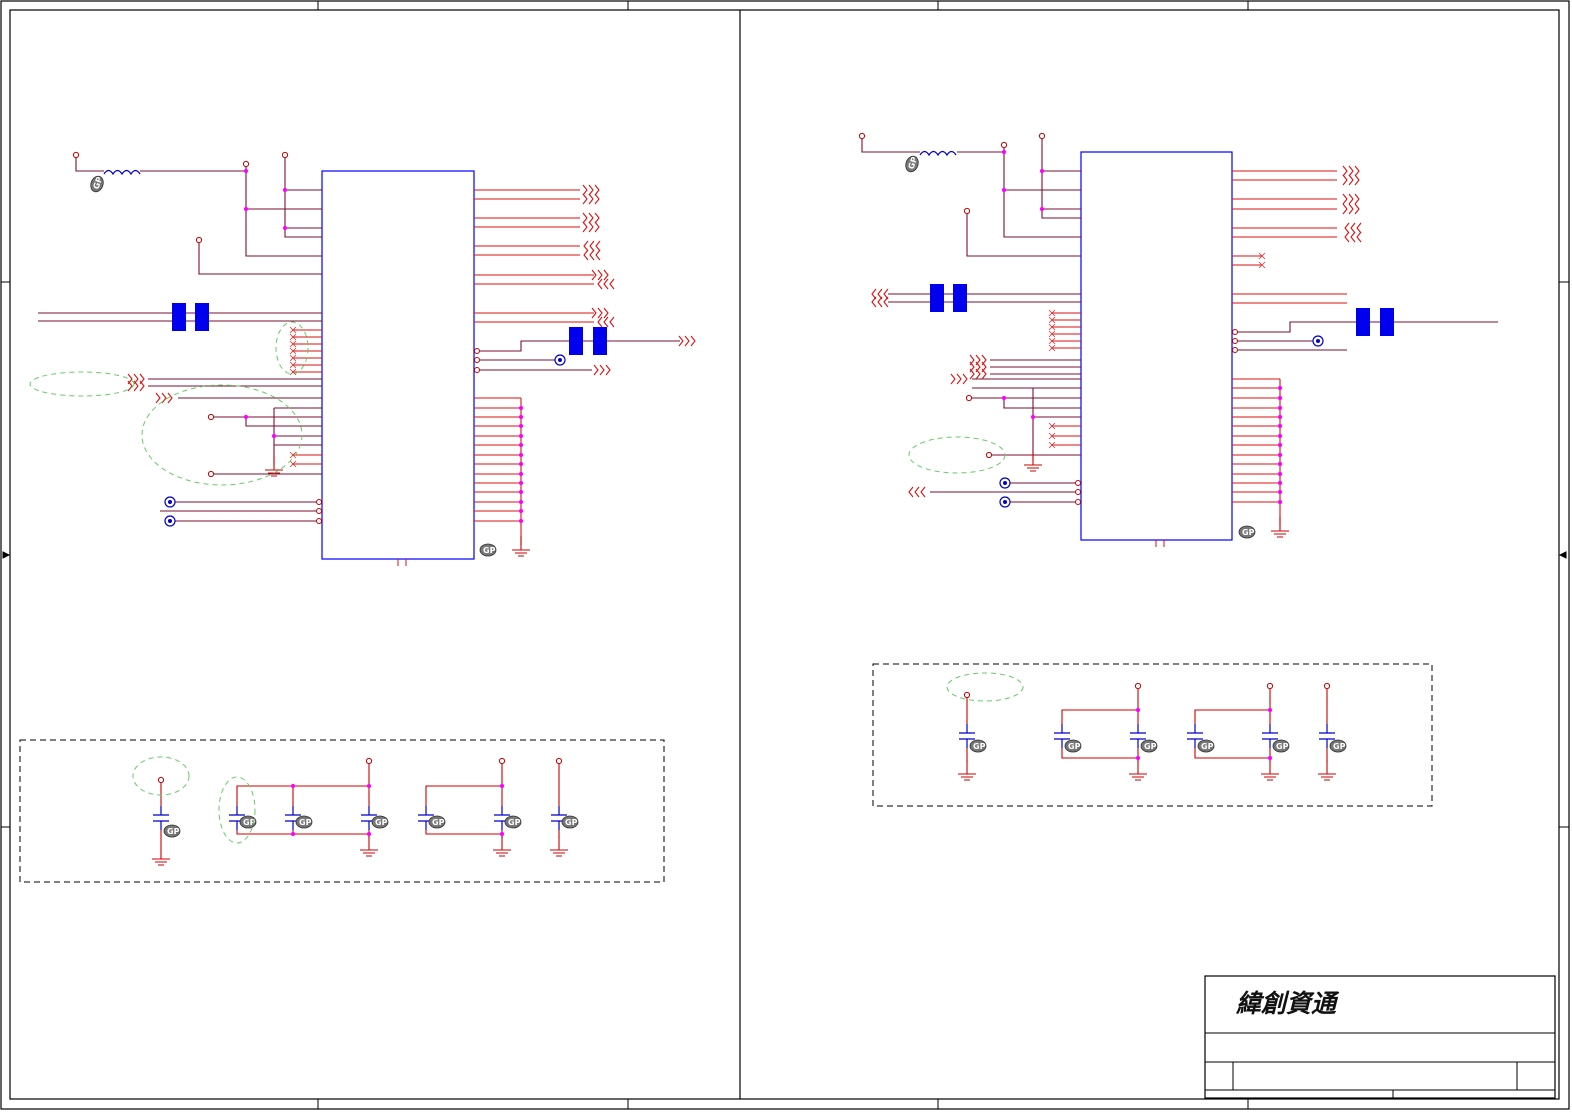 Image resolution: width=1572 pixels, height=1112 pixels. Describe the element at coordinates (1152, 735) in the screenshot. I see `decoupling-capacitor-box-right` at that location.